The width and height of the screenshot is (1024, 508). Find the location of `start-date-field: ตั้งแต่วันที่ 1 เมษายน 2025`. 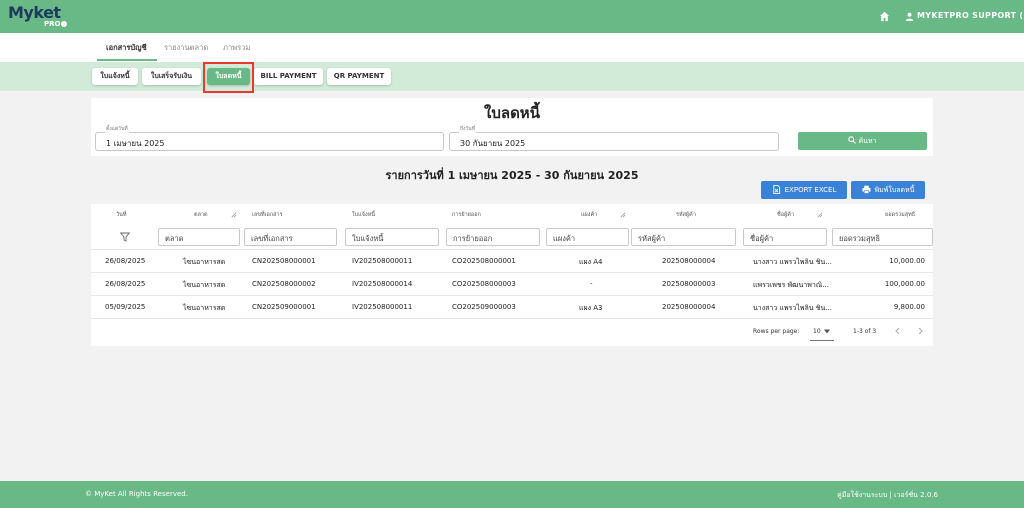

start-date-field: ตั้งแต่วันที่ 1 เมษายน 2025 is located at coordinates (269, 138).